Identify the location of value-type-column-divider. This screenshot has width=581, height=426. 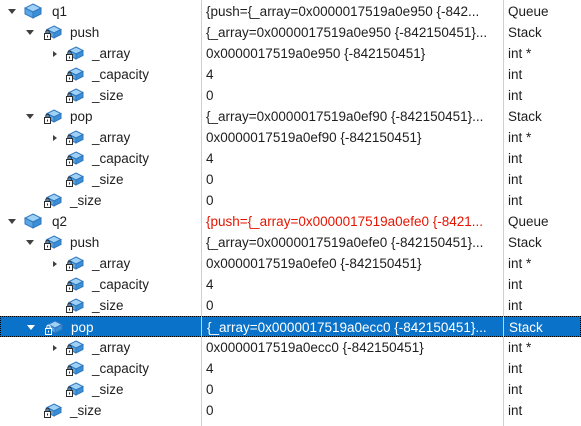
(503, 213).